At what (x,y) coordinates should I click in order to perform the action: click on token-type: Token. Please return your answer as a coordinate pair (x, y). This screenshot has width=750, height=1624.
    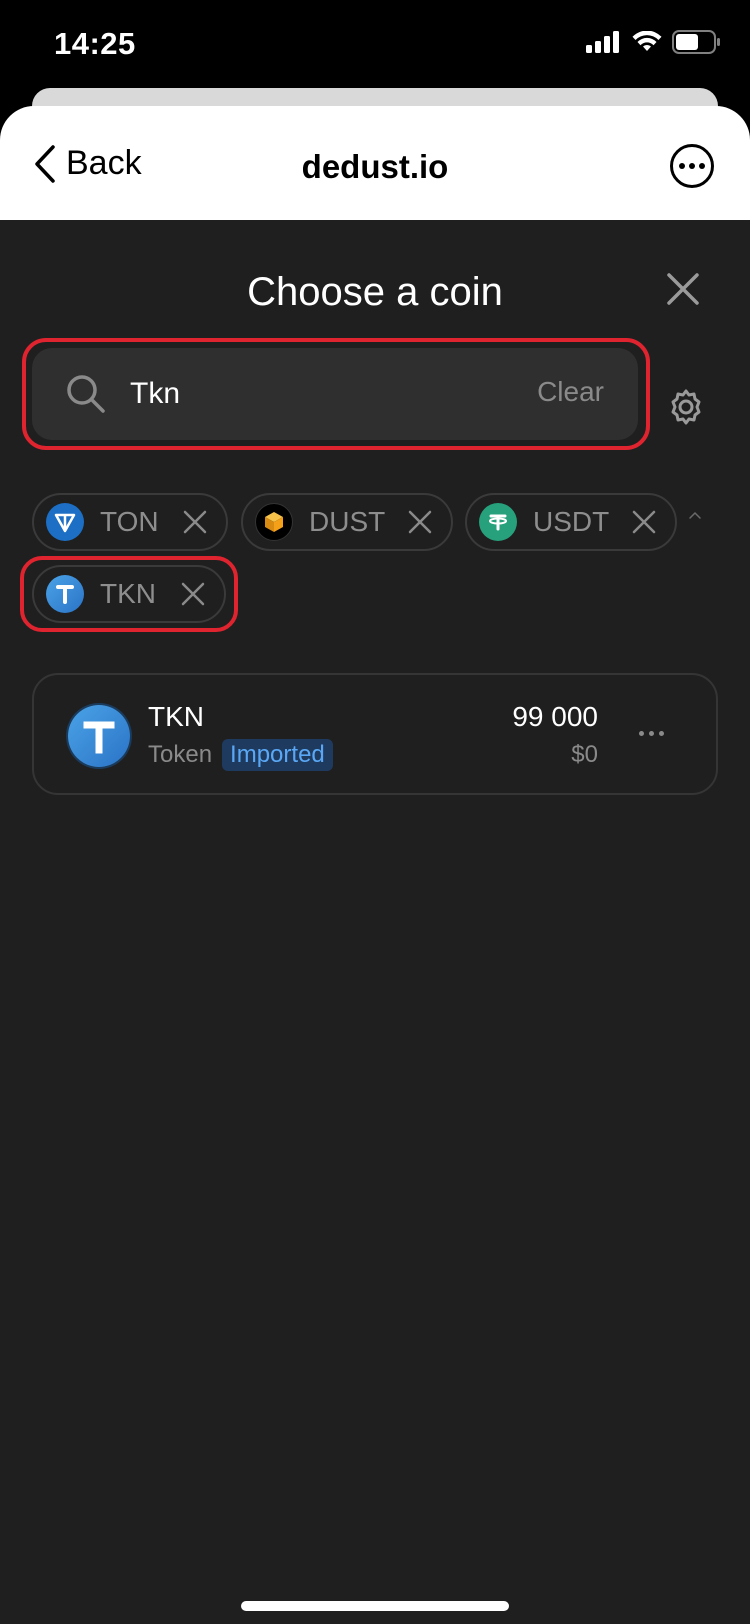
    Looking at the image, I should click on (180, 754).